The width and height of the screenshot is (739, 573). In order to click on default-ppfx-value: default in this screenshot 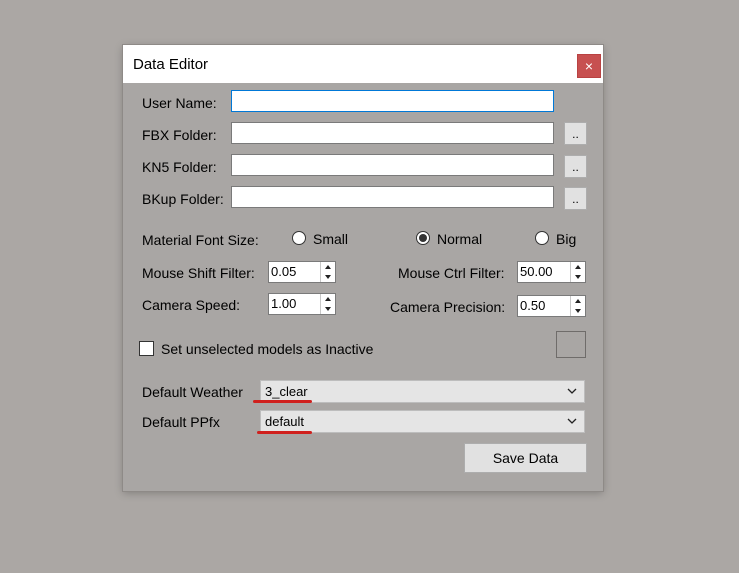, I will do `click(285, 421)`.